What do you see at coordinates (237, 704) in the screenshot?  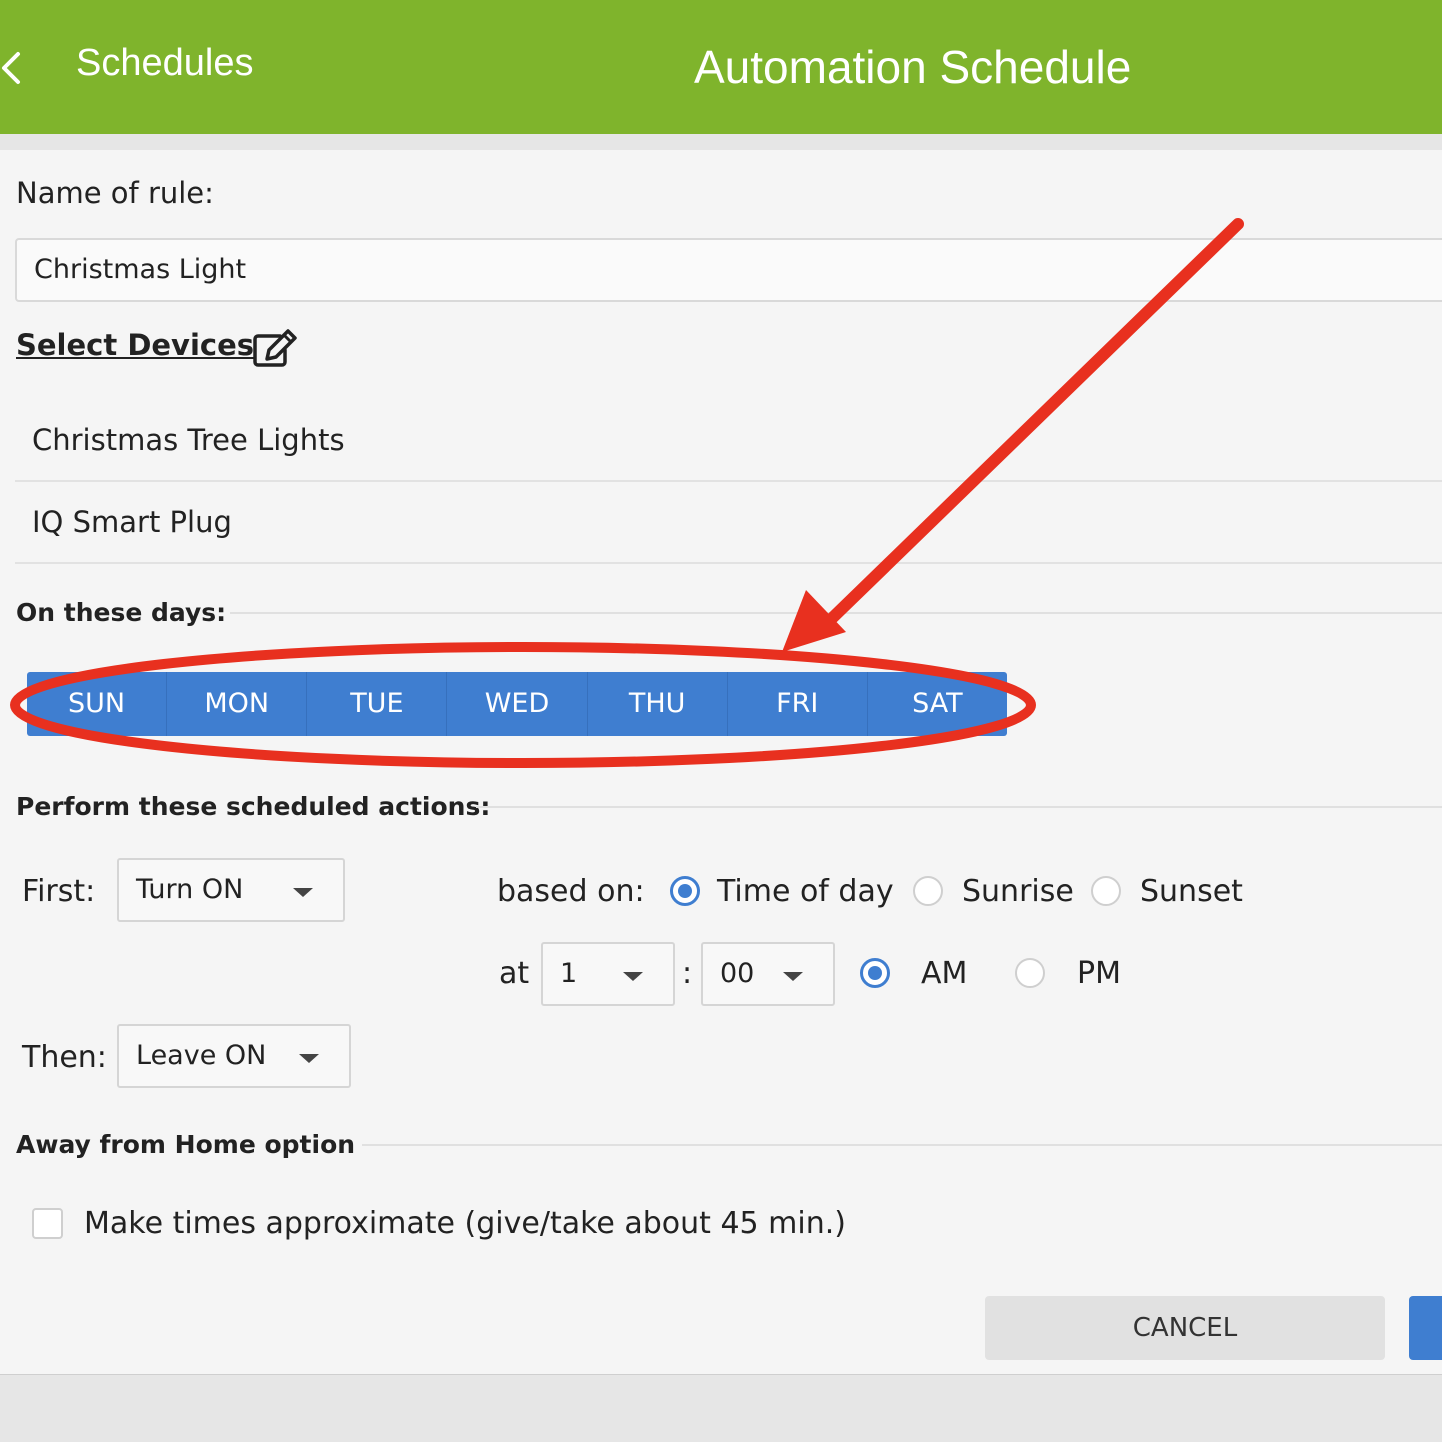 I see `day-mon-button: MON` at bounding box center [237, 704].